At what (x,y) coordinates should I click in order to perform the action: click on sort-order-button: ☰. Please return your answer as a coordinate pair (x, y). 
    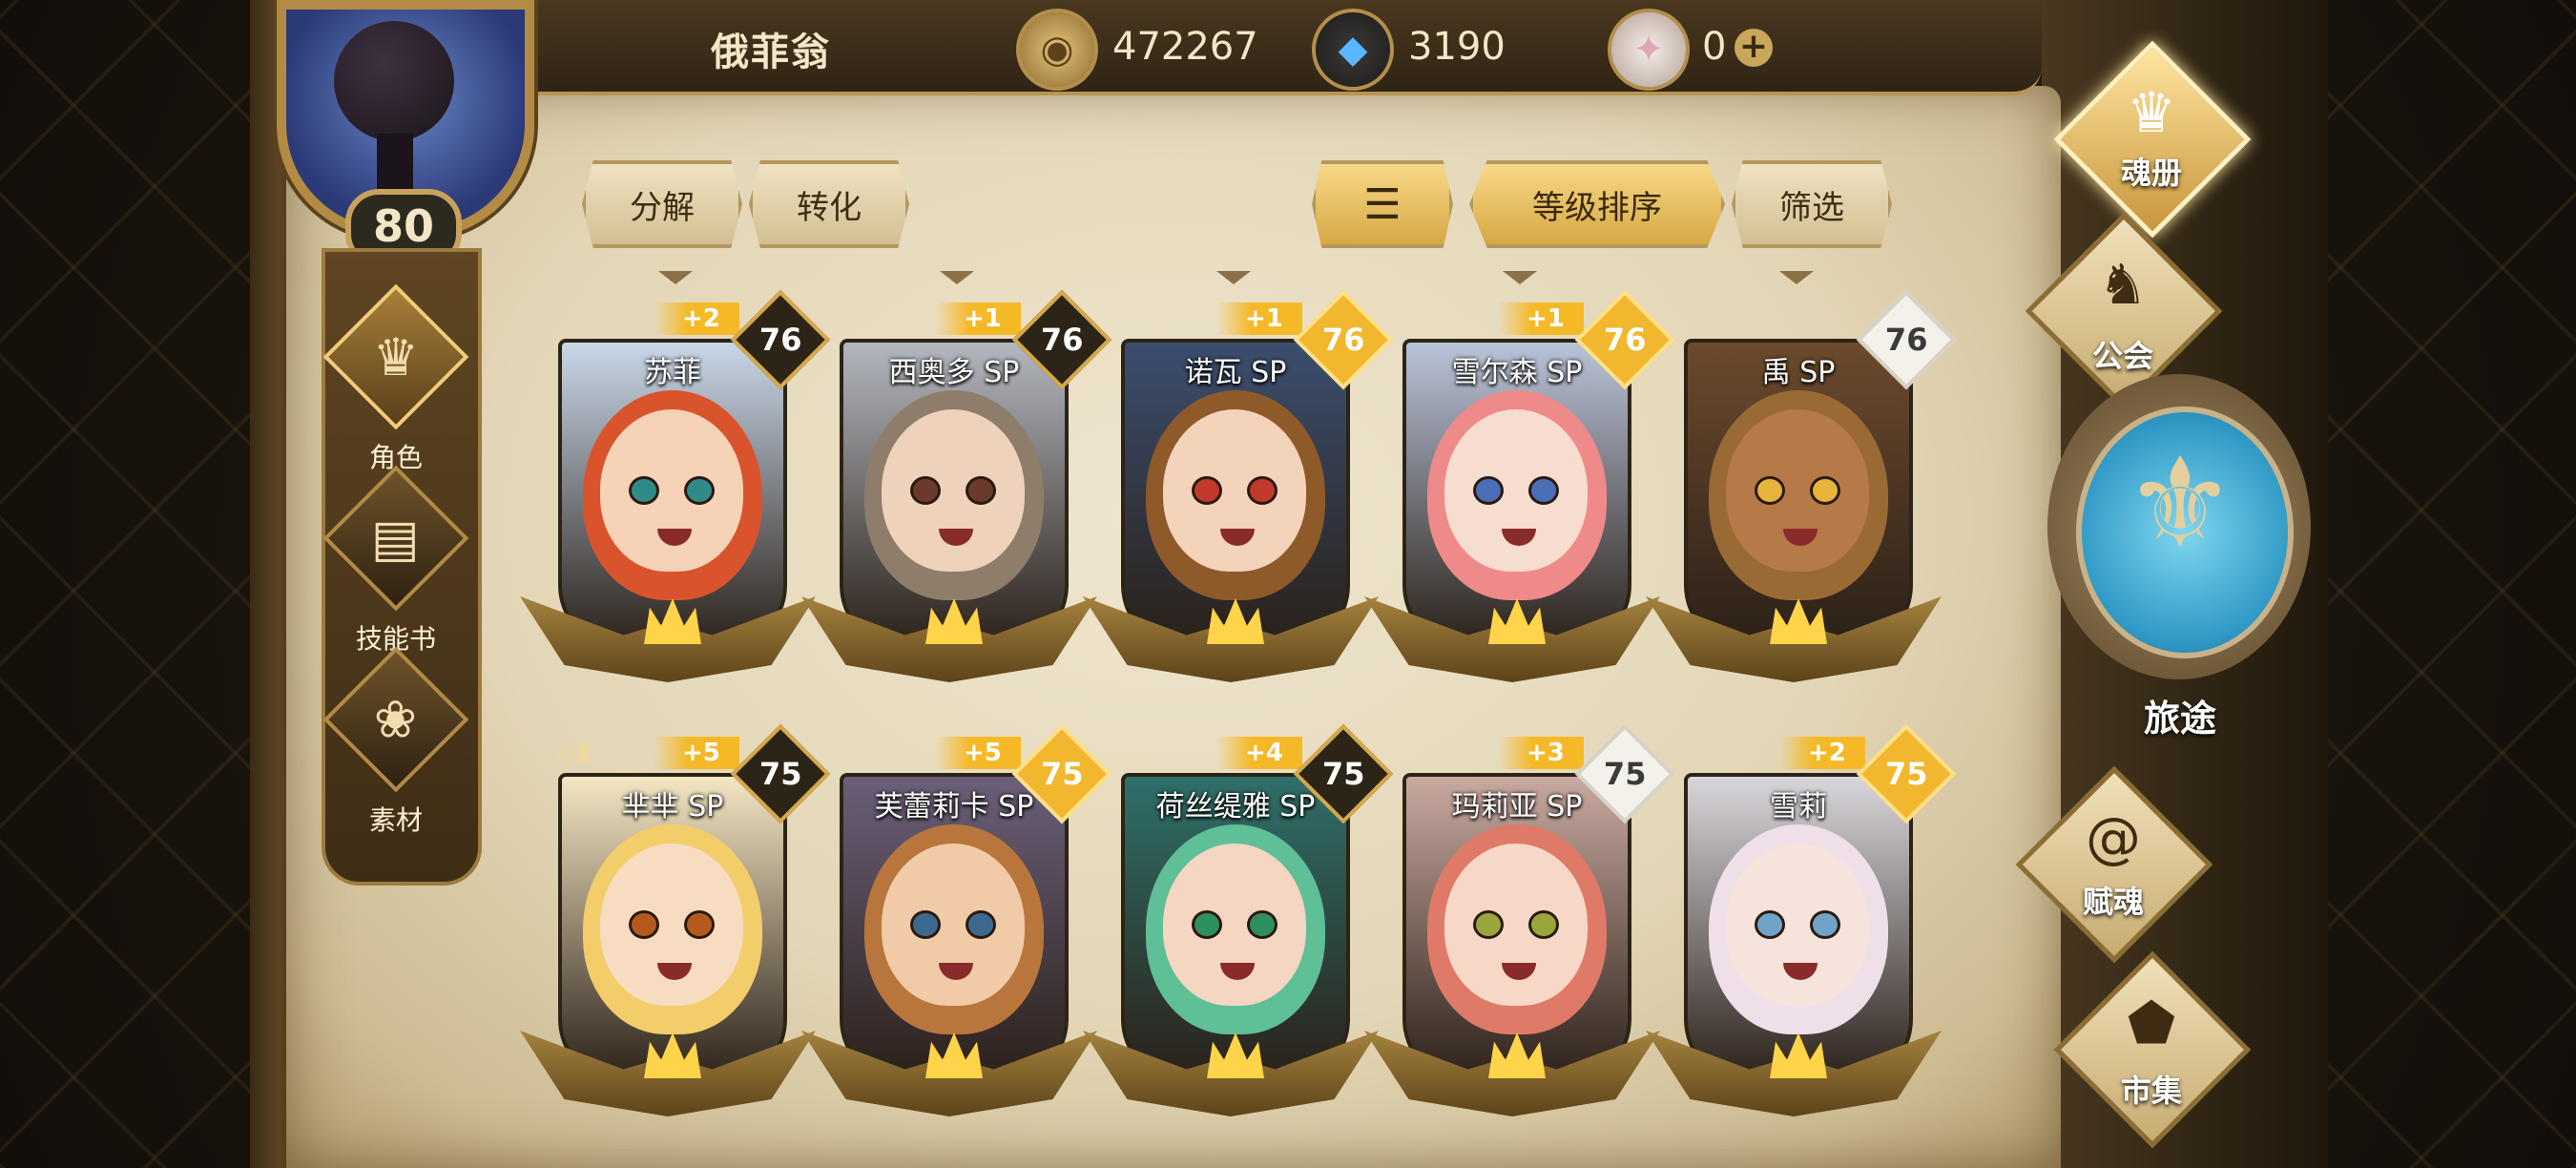
    Looking at the image, I should click on (1382, 204).